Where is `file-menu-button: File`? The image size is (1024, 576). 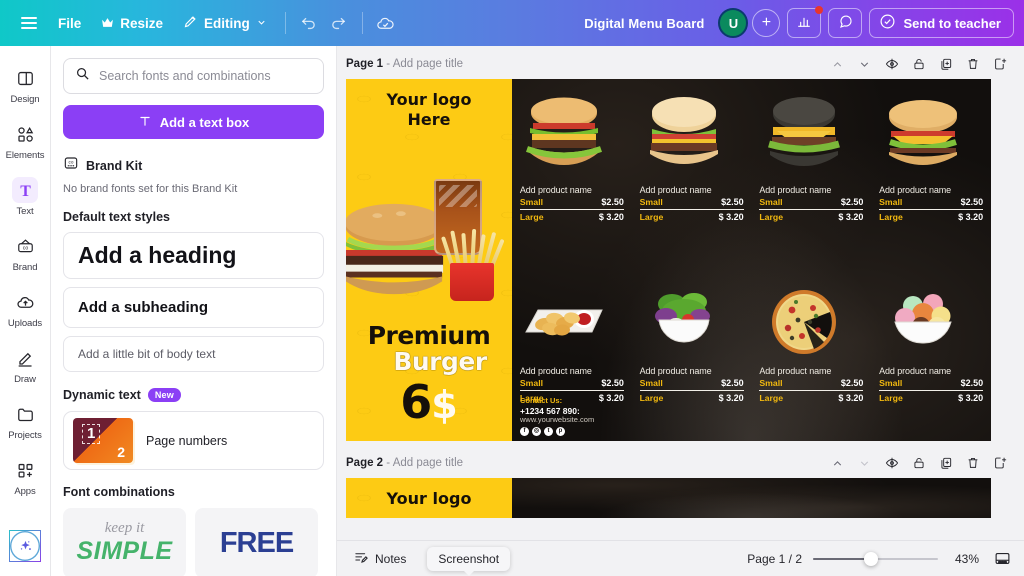
file-menu-button: File is located at coordinates (69, 23).